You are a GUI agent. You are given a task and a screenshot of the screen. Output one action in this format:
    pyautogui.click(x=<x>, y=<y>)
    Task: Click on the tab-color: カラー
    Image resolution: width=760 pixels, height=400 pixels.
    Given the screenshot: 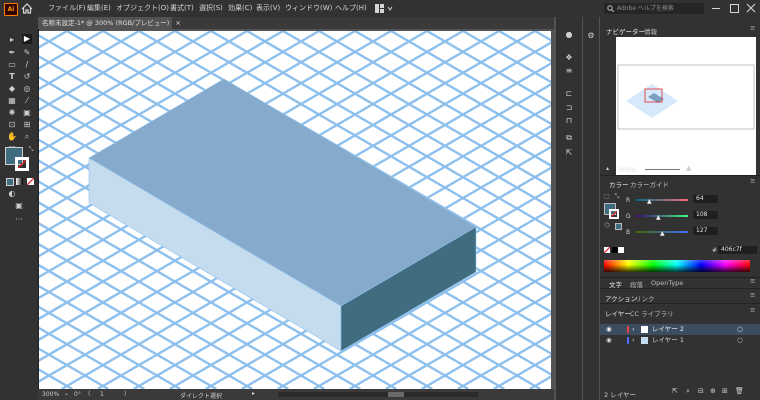 What is the action you would take?
    pyautogui.click(x=619, y=184)
    